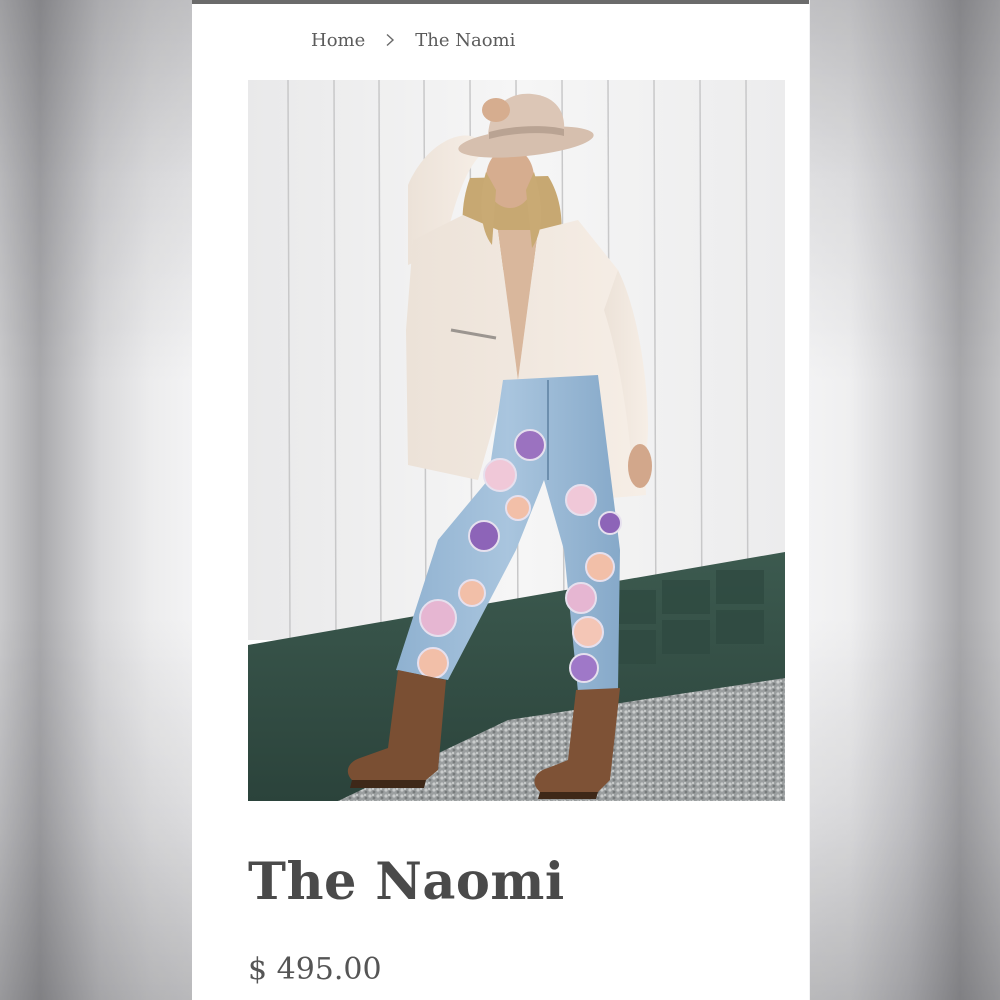 This screenshot has height=1000, width=1000. Describe the element at coordinates (338, 40) in the screenshot. I see `breadcrumb-home-link: Home` at that location.